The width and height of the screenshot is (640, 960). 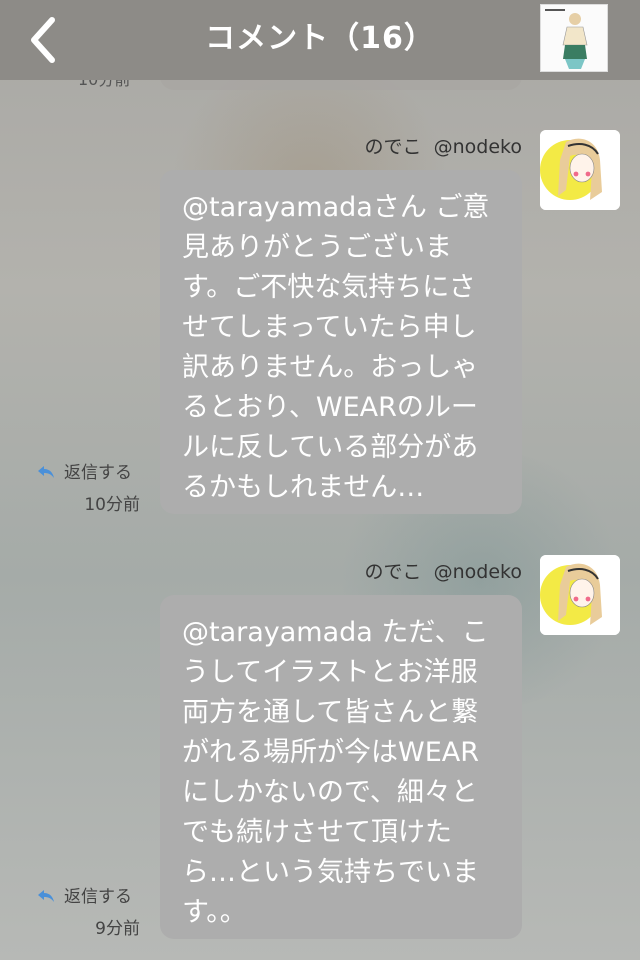 What do you see at coordinates (112, 505) in the screenshot?
I see `comment-time: 10分前` at bounding box center [112, 505].